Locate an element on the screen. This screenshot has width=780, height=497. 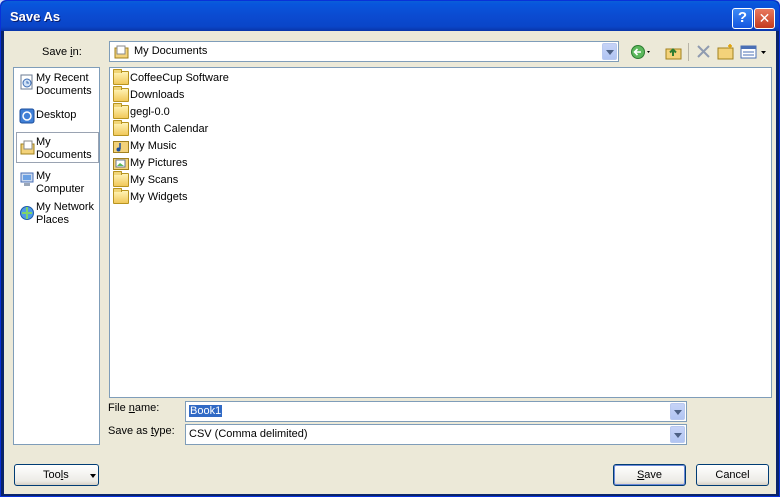
desktop-icon is located at coordinates (27, 116).